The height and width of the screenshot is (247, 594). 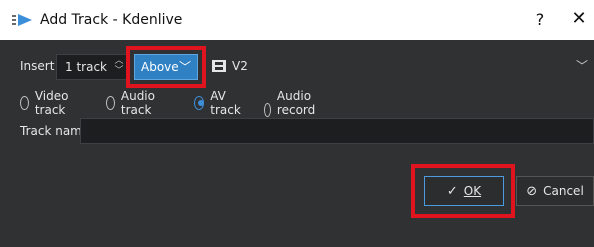 I want to click on radio-video-track: Video track, so click(x=47, y=103).